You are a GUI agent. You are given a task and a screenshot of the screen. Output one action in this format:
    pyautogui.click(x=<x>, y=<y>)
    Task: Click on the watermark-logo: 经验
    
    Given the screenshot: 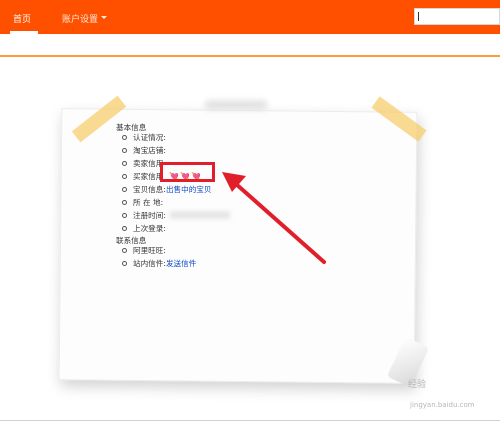 What is the action you would take?
    pyautogui.click(x=417, y=385)
    